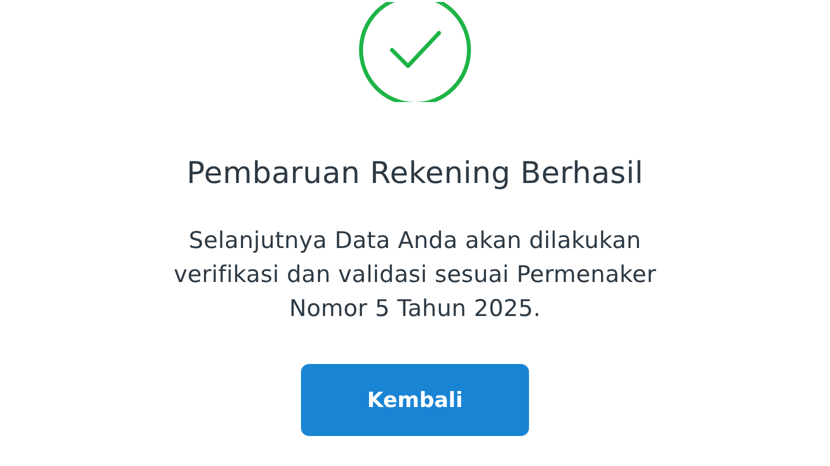 Image resolution: width=830 pixels, height=466 pixels. What do you see at coordinates (415, 309) in the screenshot?
I see `message-text: Nomor 5 Tahun 2025.` at bounding box center [415, 309].